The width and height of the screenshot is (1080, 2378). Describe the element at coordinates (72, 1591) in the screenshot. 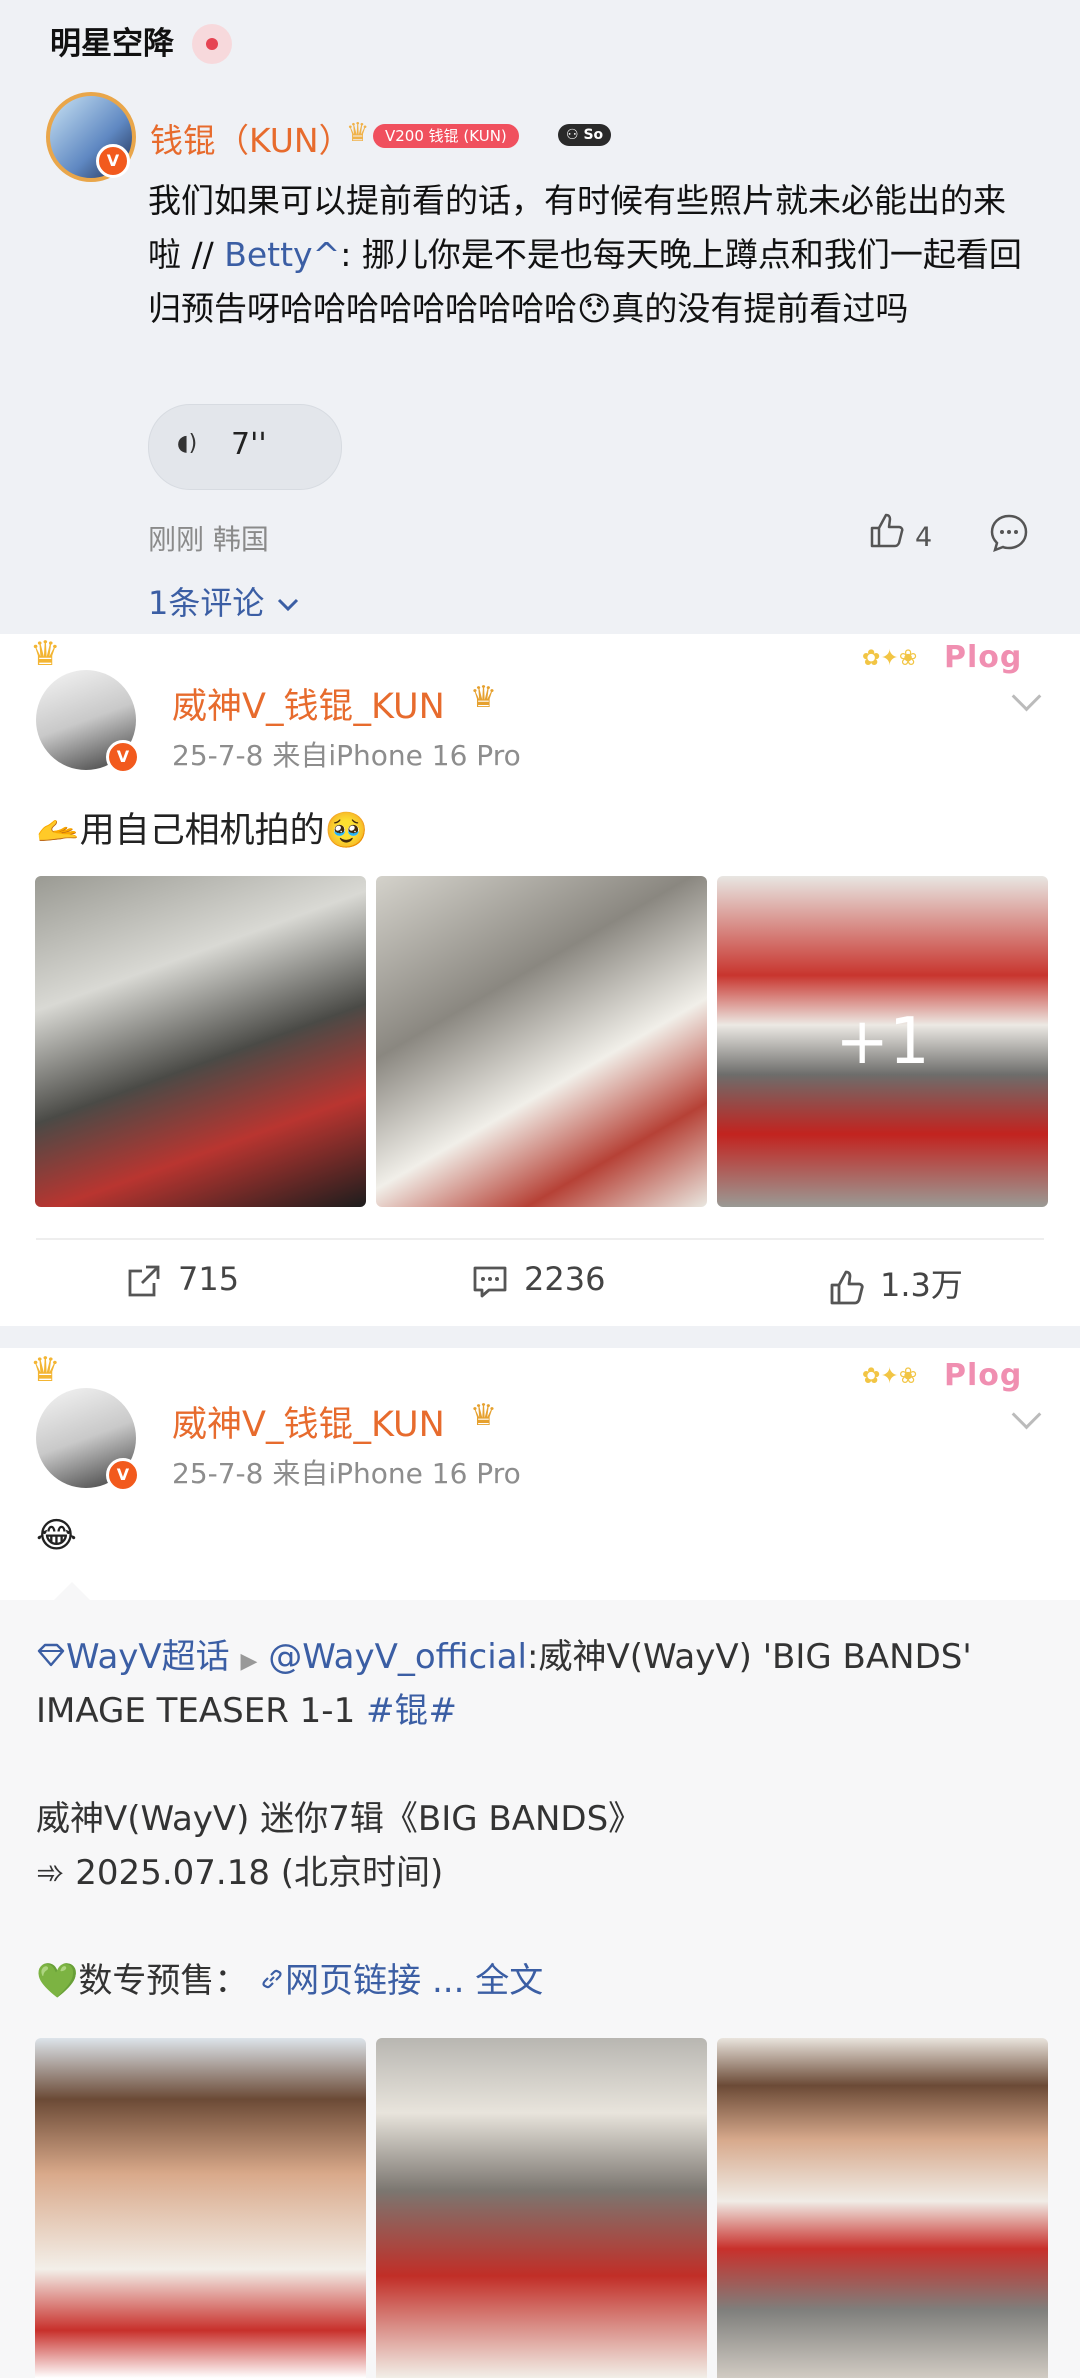

I see `repost-pointer` at that location.